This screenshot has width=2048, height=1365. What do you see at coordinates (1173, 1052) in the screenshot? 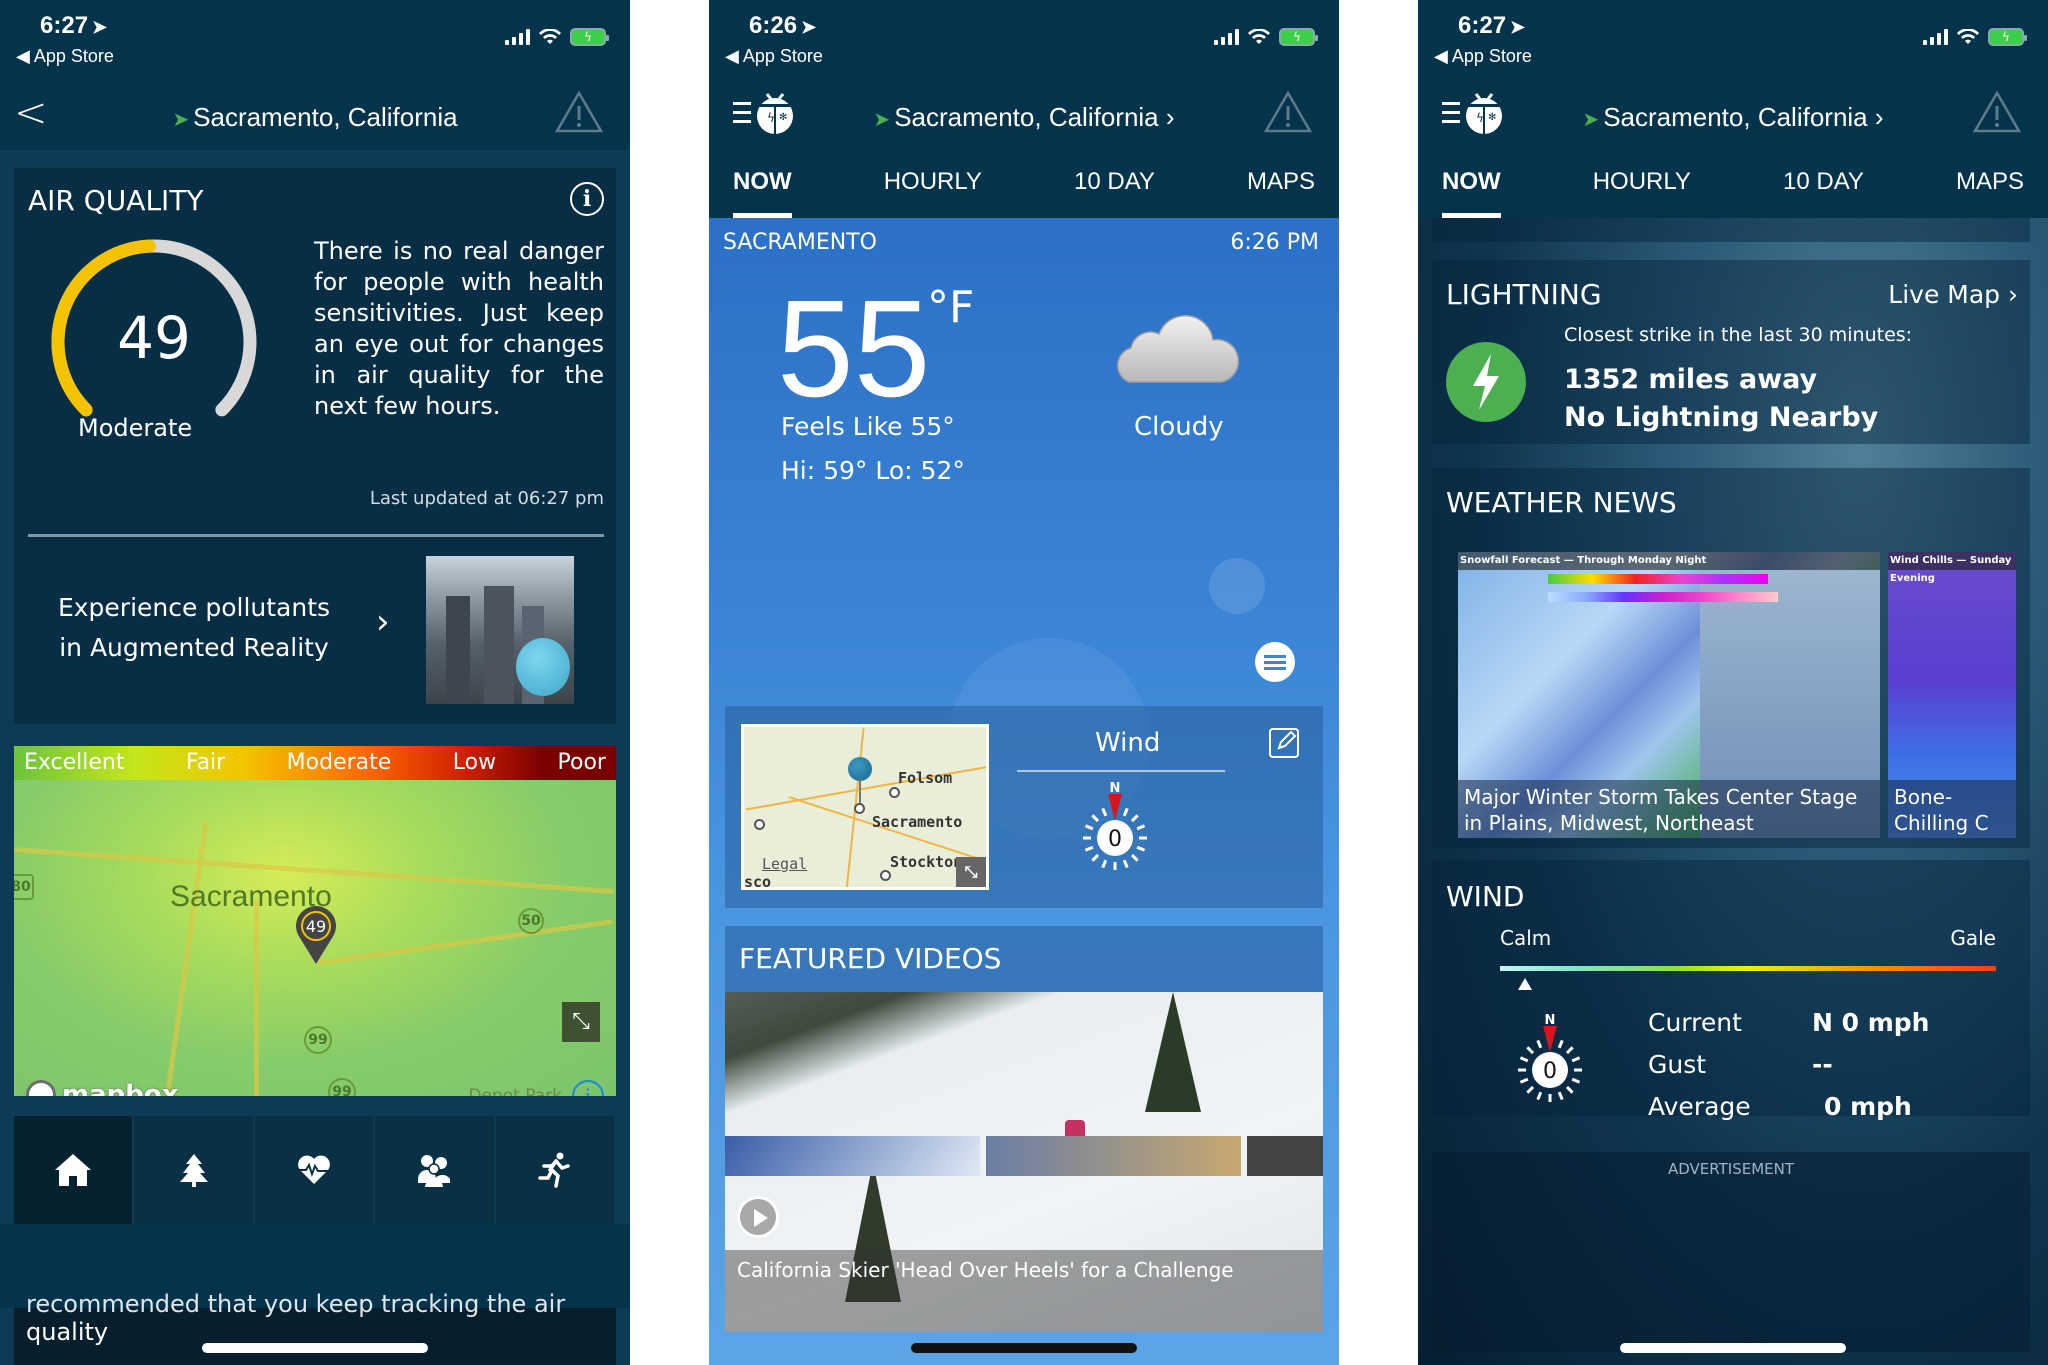
I see `video-scene-tree` at bounding box center [1173, 1052].